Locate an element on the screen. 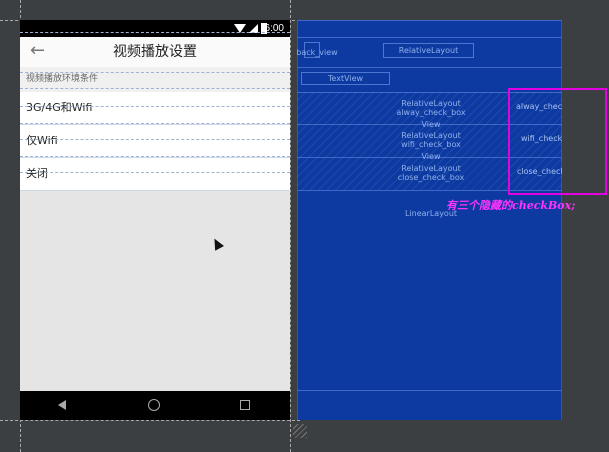 The height and width of the screenshot is (452, 609). mouse-cursor-icon is located at coordinates (217, 243).